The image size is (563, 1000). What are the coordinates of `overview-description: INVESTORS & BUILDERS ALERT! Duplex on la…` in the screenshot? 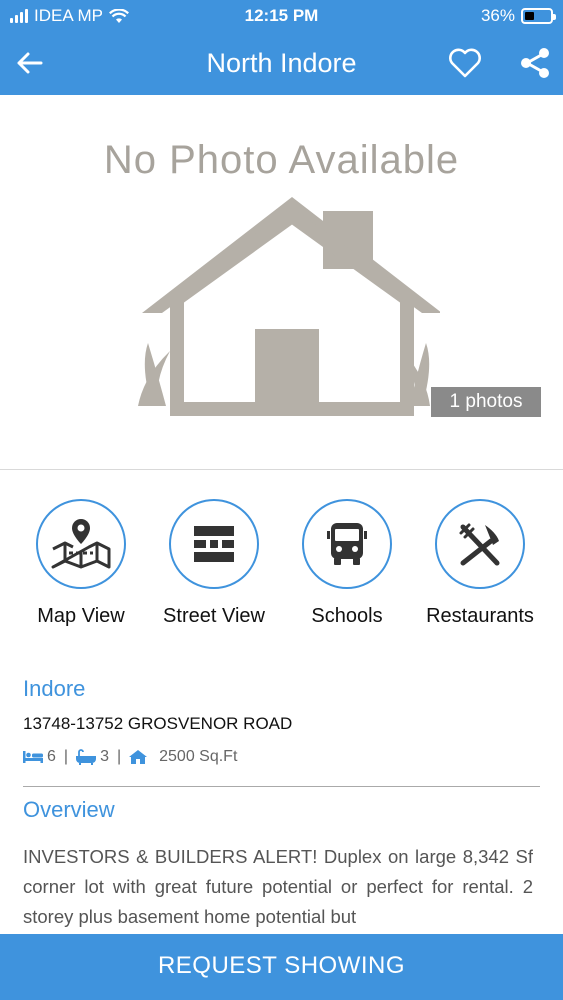 It's located at (278, 886).